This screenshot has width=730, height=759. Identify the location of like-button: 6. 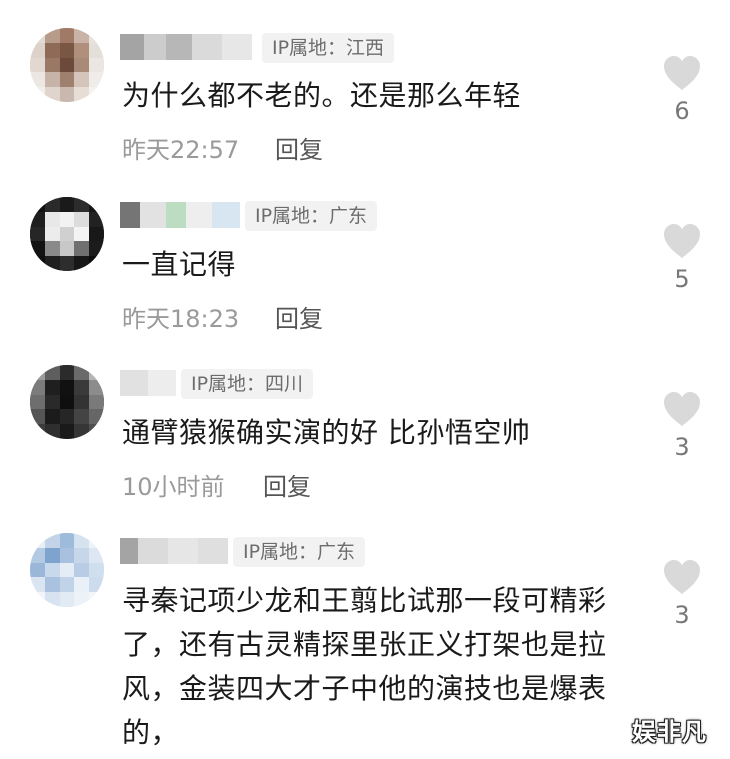
(682, 90).